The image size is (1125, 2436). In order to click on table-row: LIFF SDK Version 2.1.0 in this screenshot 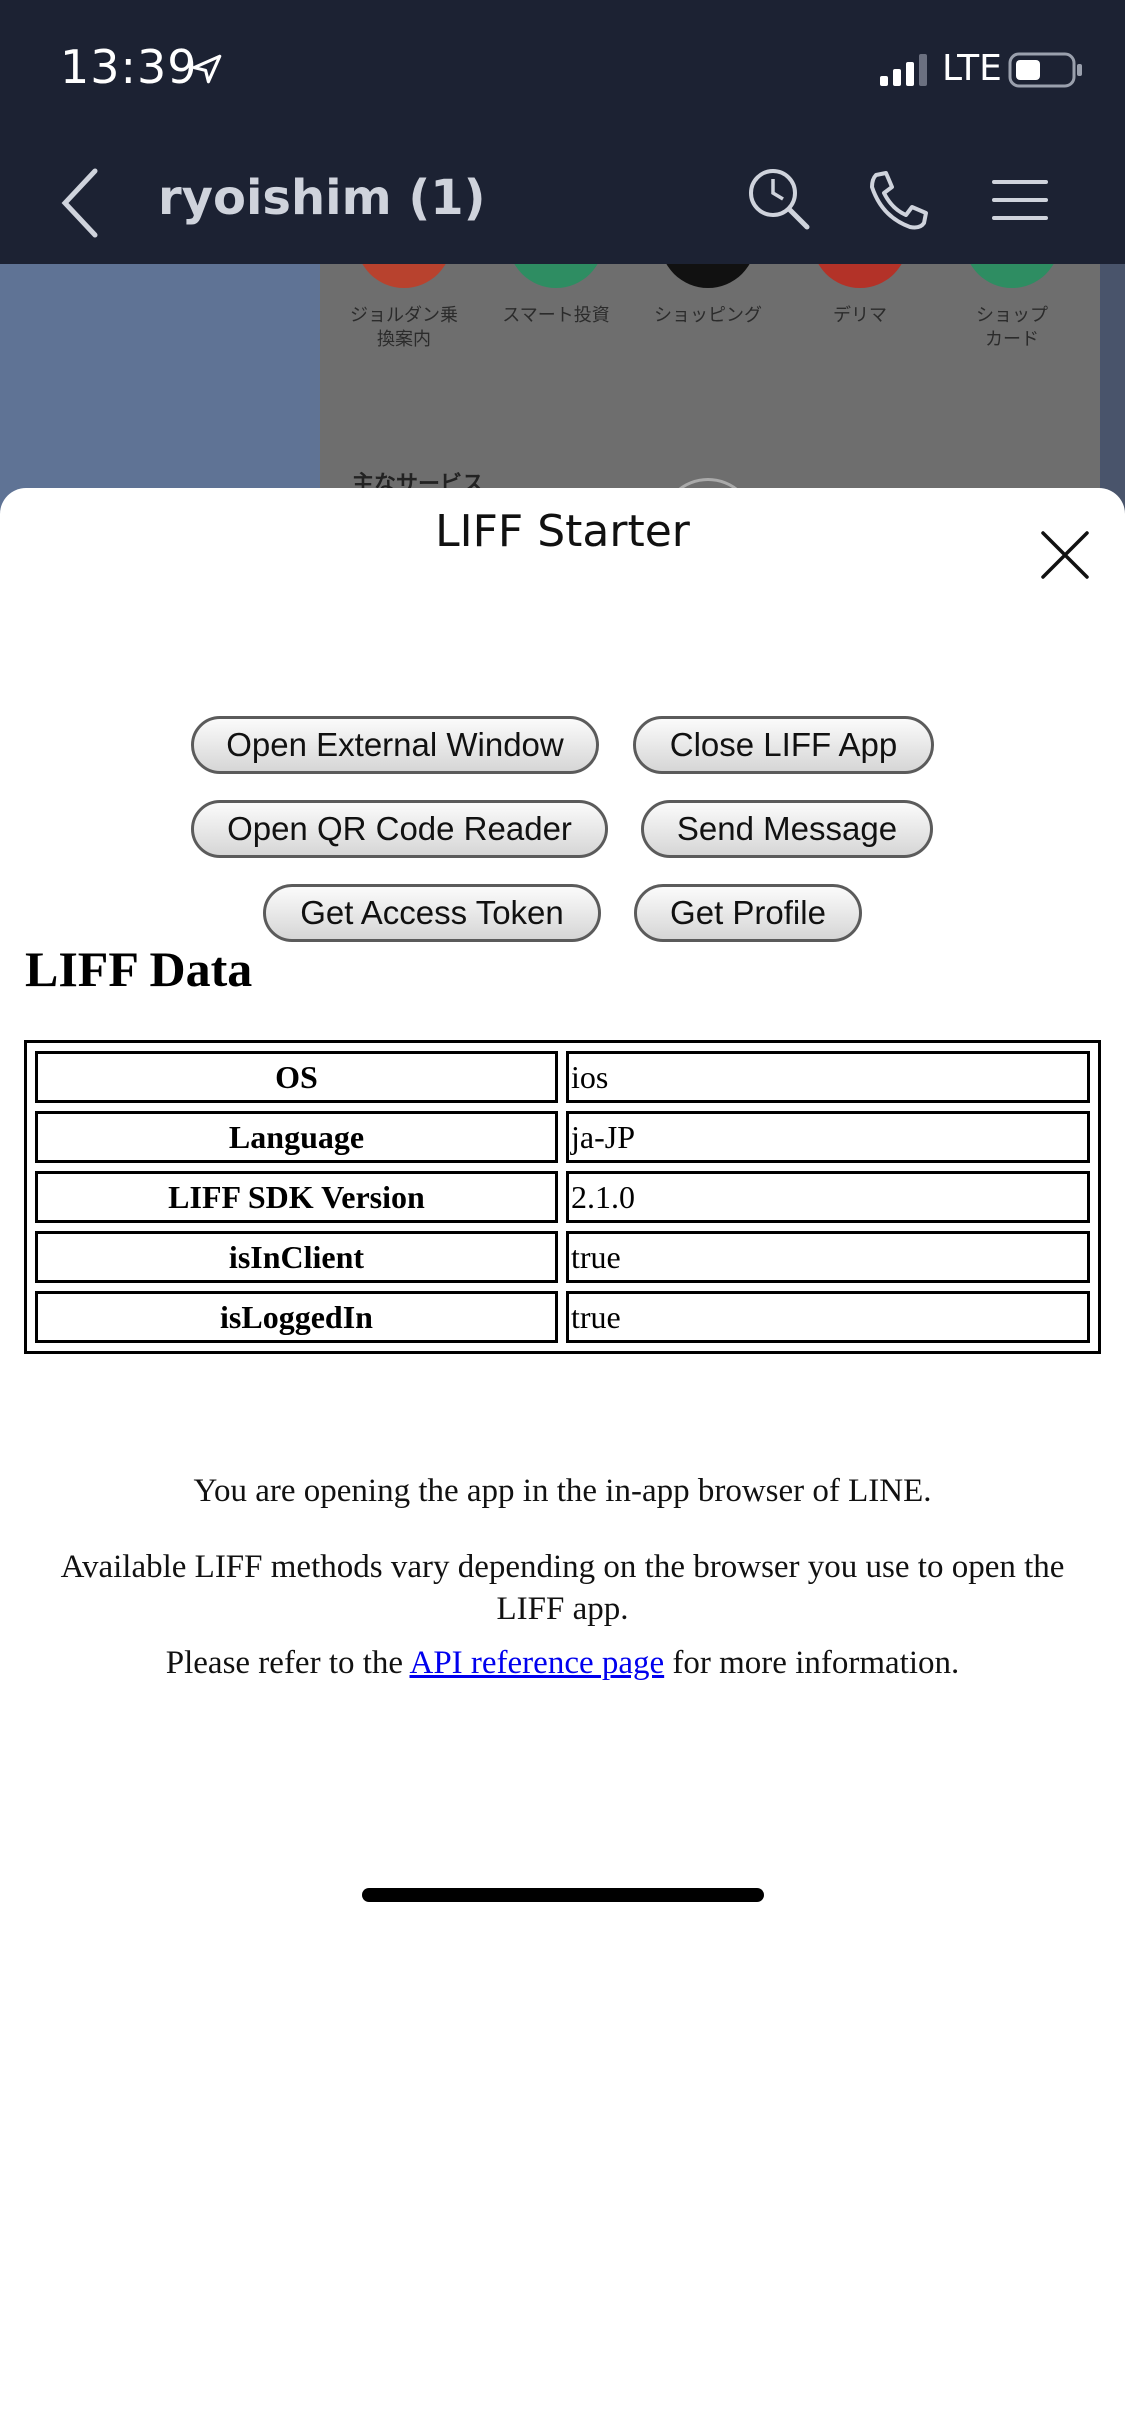, I will do `click(562, 1197)`.